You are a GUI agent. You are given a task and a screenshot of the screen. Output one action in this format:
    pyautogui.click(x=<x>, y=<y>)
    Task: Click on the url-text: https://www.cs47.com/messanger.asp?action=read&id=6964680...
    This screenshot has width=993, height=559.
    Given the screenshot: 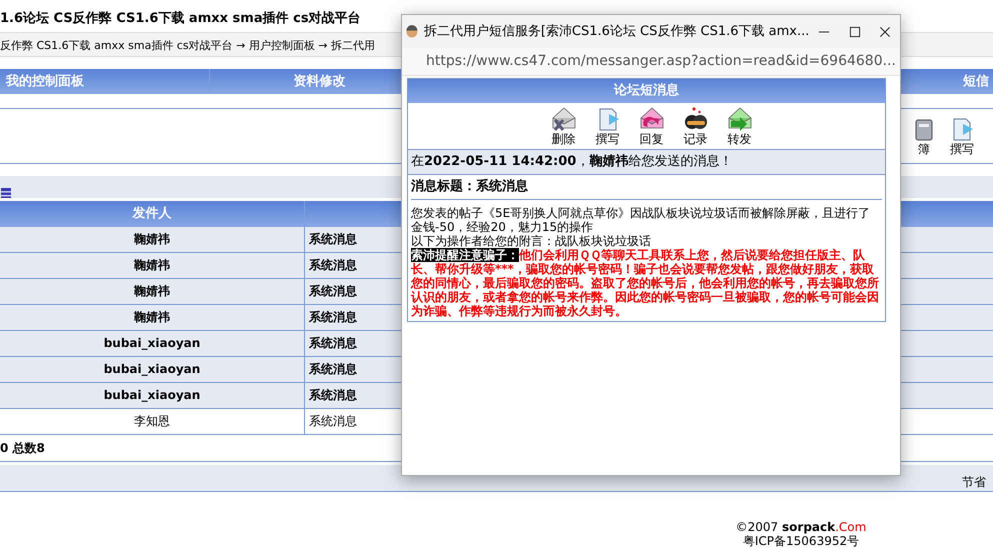 What is the action you would take?
    pyautogui.click(x=661, y=61)
    